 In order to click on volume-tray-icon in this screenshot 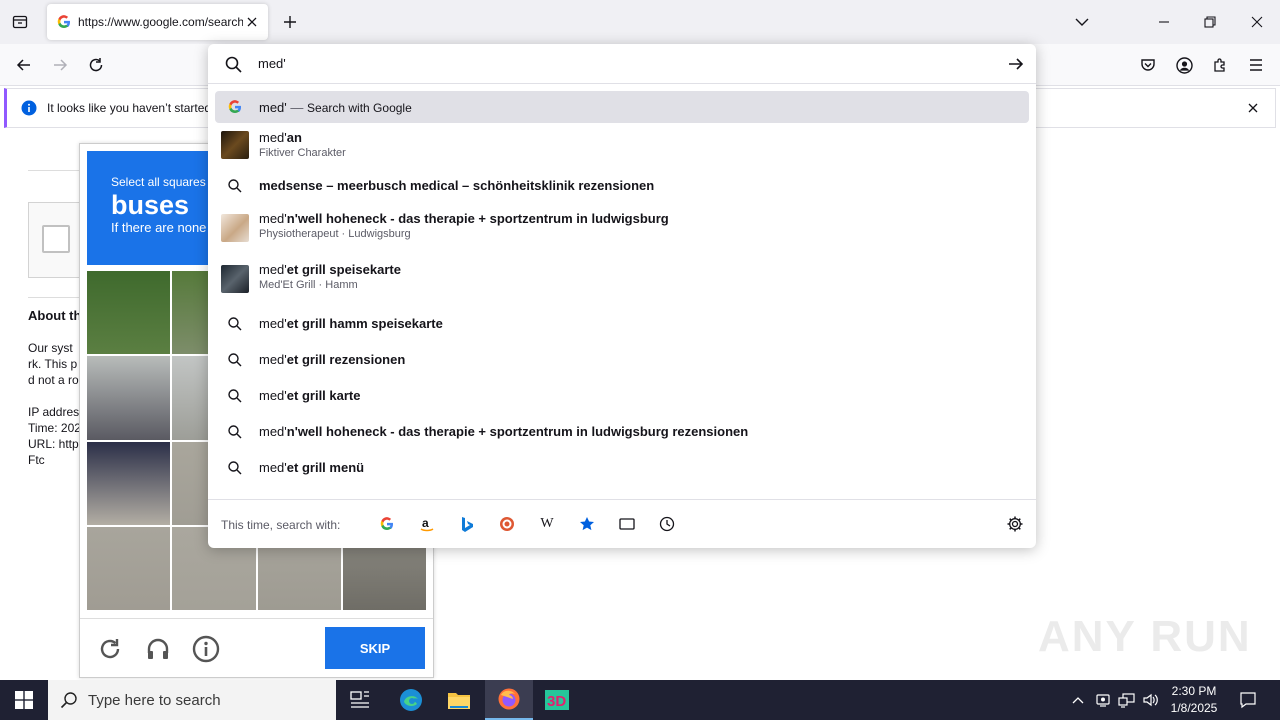, I will do `click(1151, 700)`.